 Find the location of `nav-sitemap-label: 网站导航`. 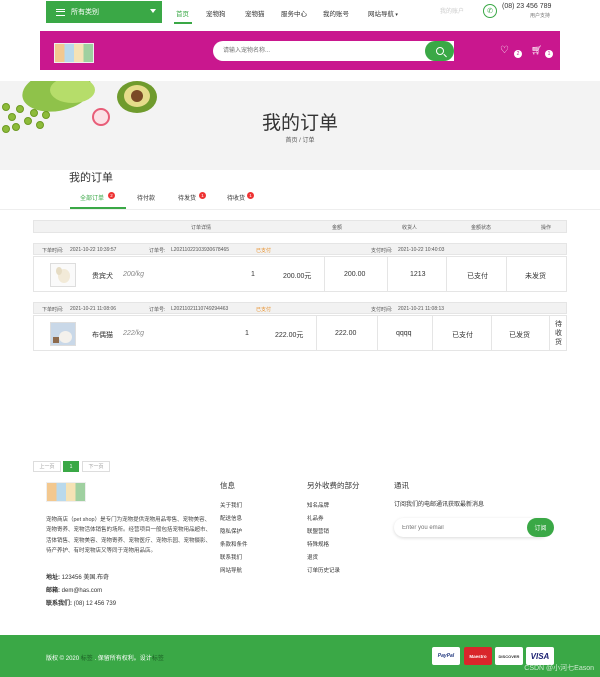

nav-sitemap-label: 网站导航 is located at coordinates (381, 14).